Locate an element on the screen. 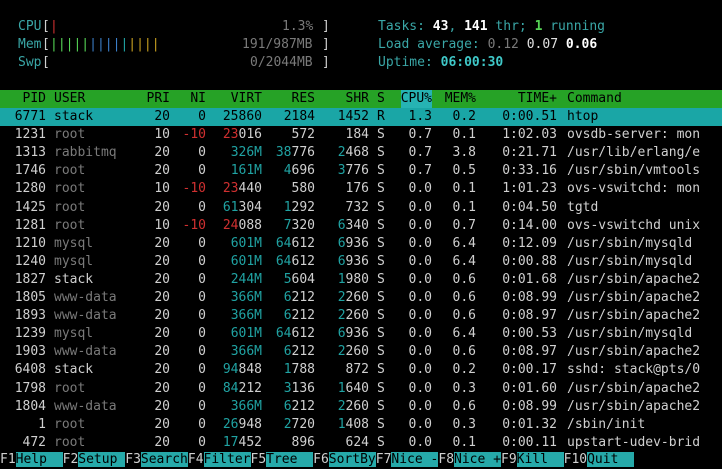 The height and width of the screenshot is (469, 722). cell-time: 0:01.60 is located at coordinates (529, 388).